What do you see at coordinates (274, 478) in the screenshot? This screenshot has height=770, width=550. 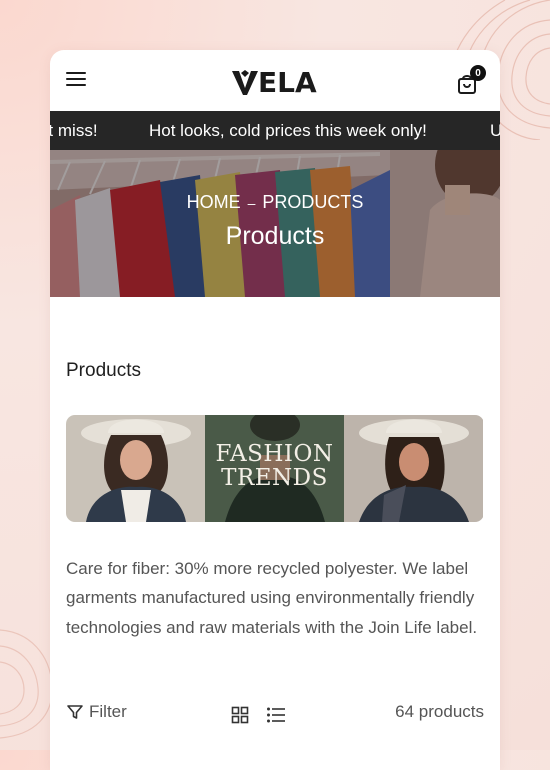 I see `banner-headline-line2: TRENDS` at bounding box center [274, 478].